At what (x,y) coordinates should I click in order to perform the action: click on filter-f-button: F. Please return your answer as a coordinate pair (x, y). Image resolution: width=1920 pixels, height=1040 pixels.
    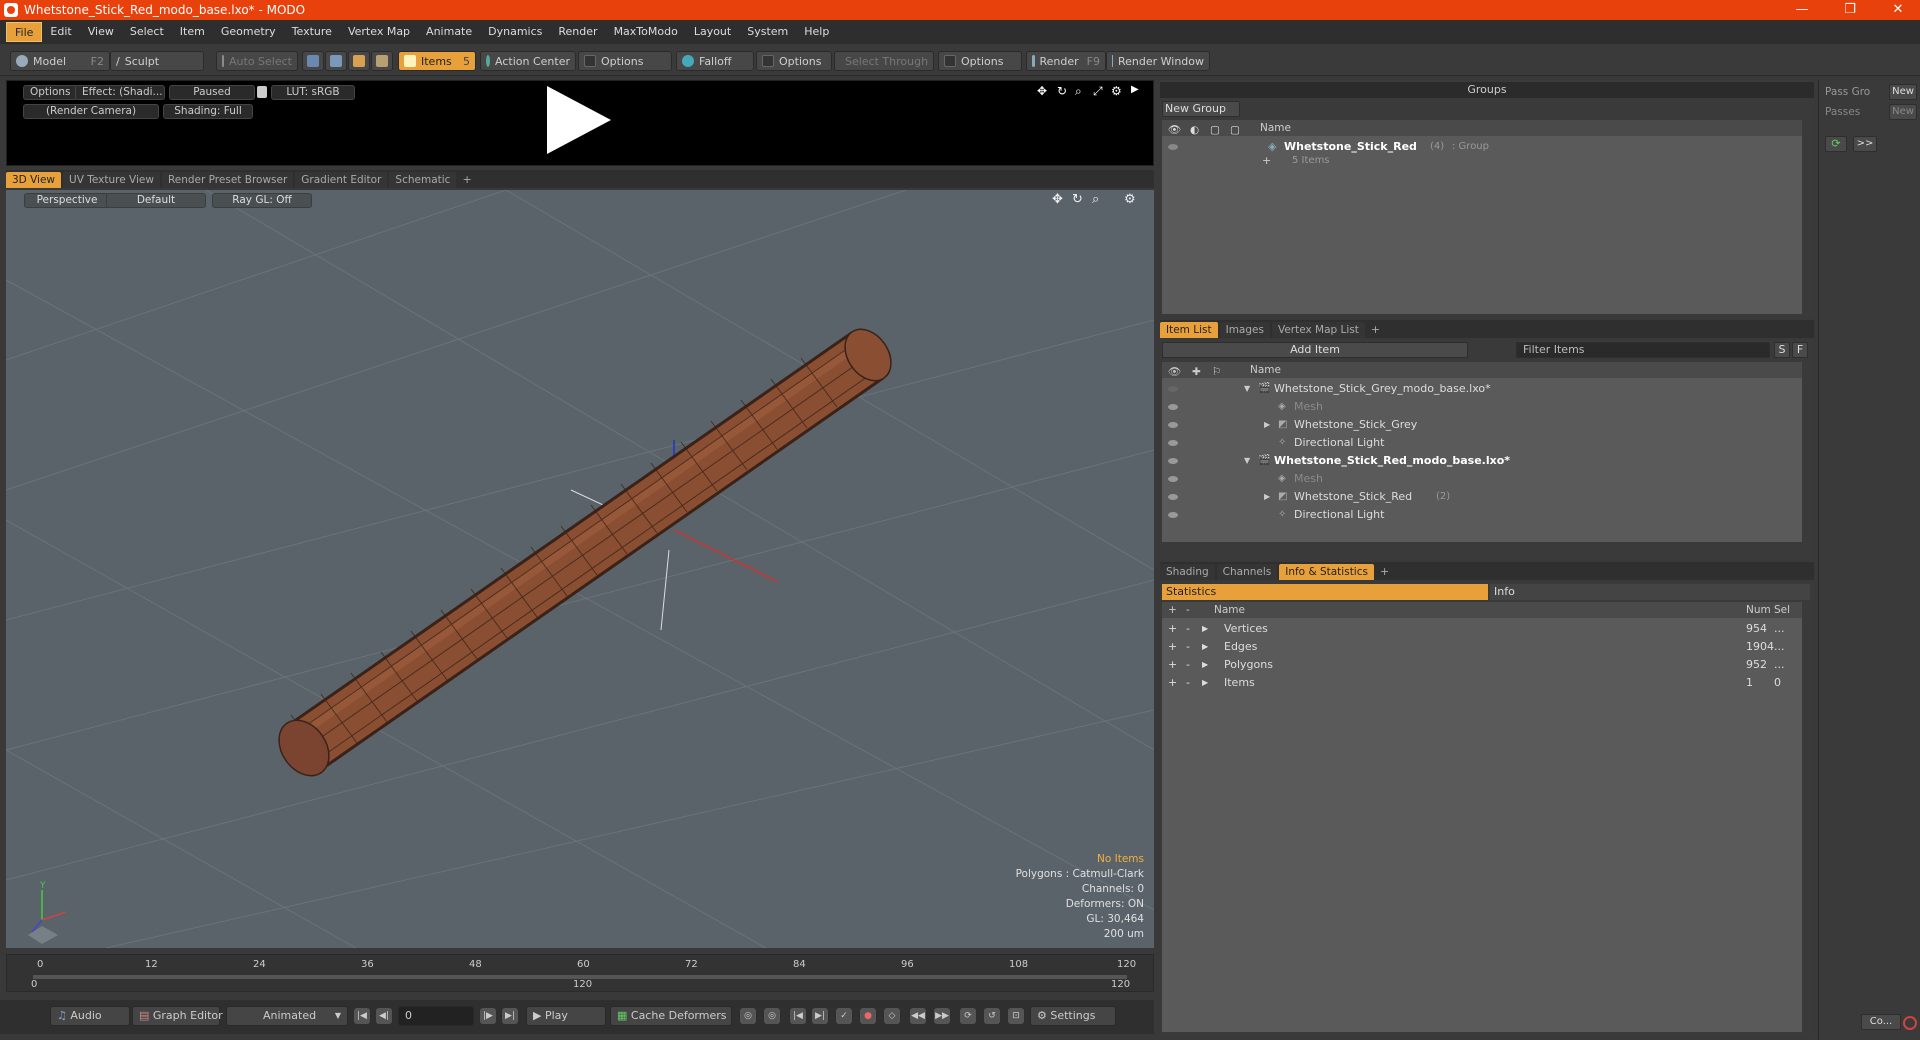
    Looking at the image, I should click on (1800, 350).